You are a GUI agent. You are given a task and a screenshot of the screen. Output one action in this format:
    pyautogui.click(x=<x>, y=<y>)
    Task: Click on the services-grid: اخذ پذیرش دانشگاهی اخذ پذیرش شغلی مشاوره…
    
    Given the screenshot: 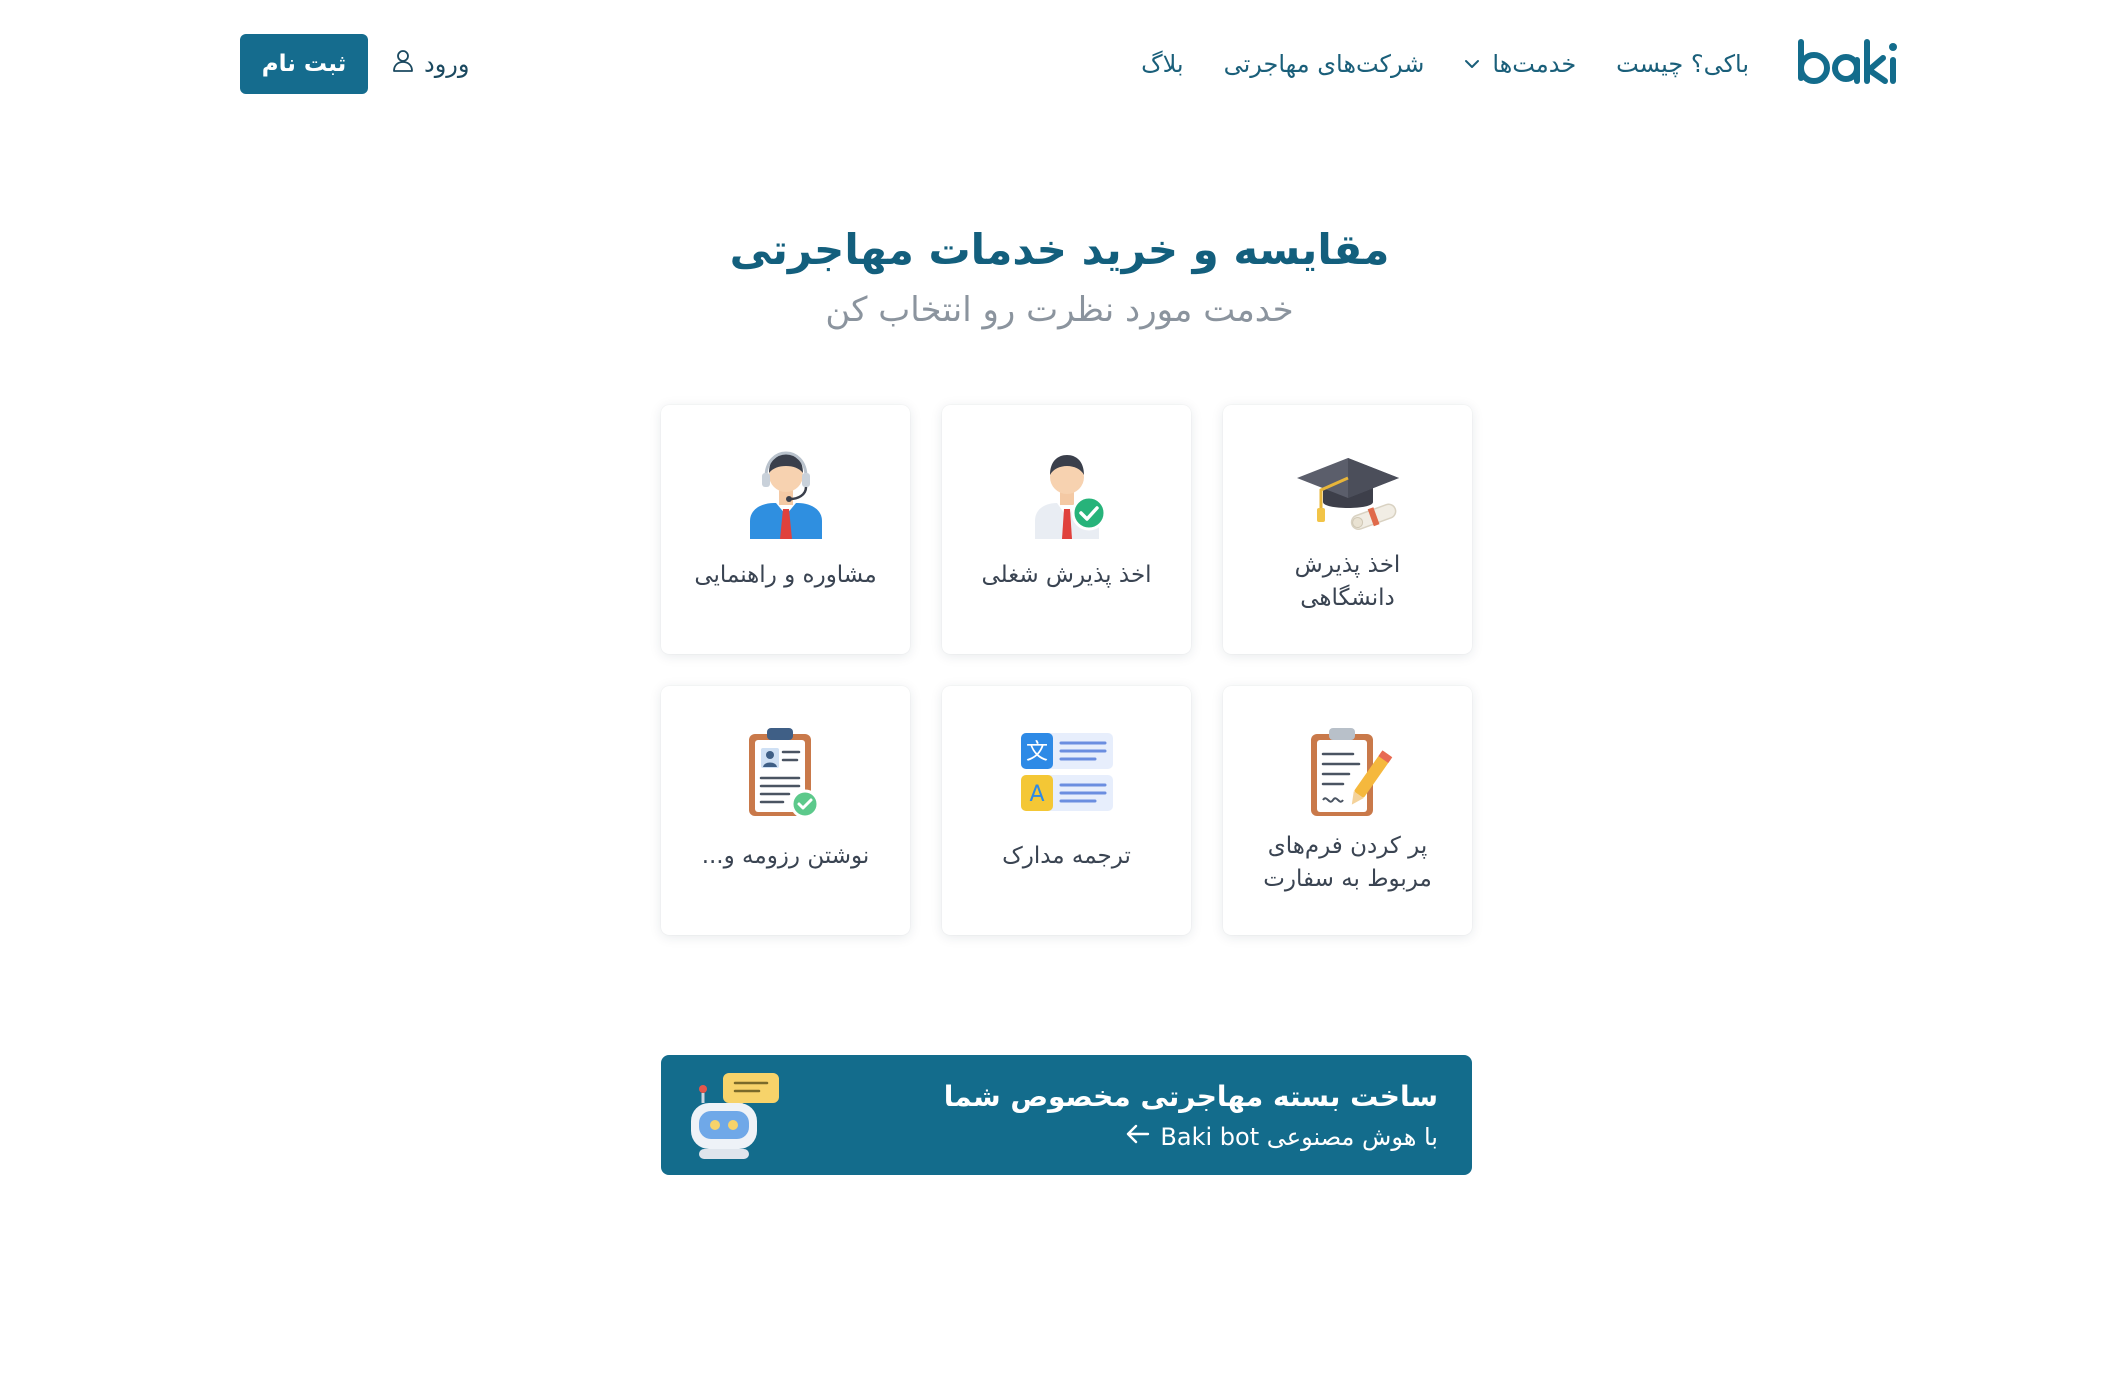 What is the action you would take?
    pyautogui.click(x=1066, y=670)
    